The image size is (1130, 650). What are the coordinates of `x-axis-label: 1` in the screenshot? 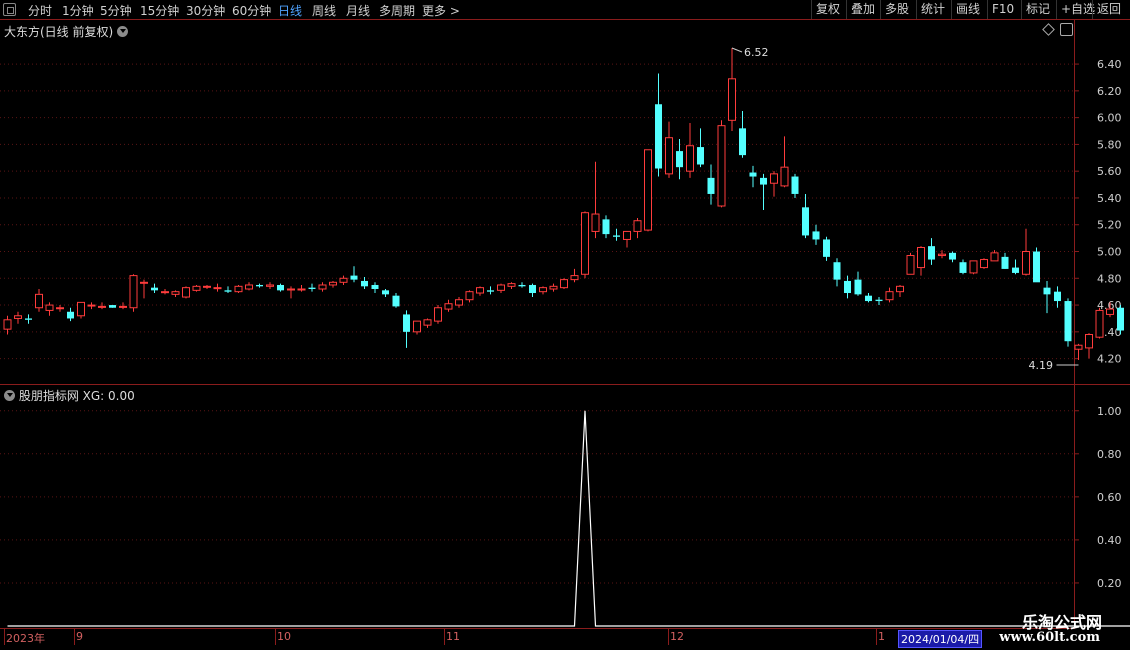 It's located at (881, 636).